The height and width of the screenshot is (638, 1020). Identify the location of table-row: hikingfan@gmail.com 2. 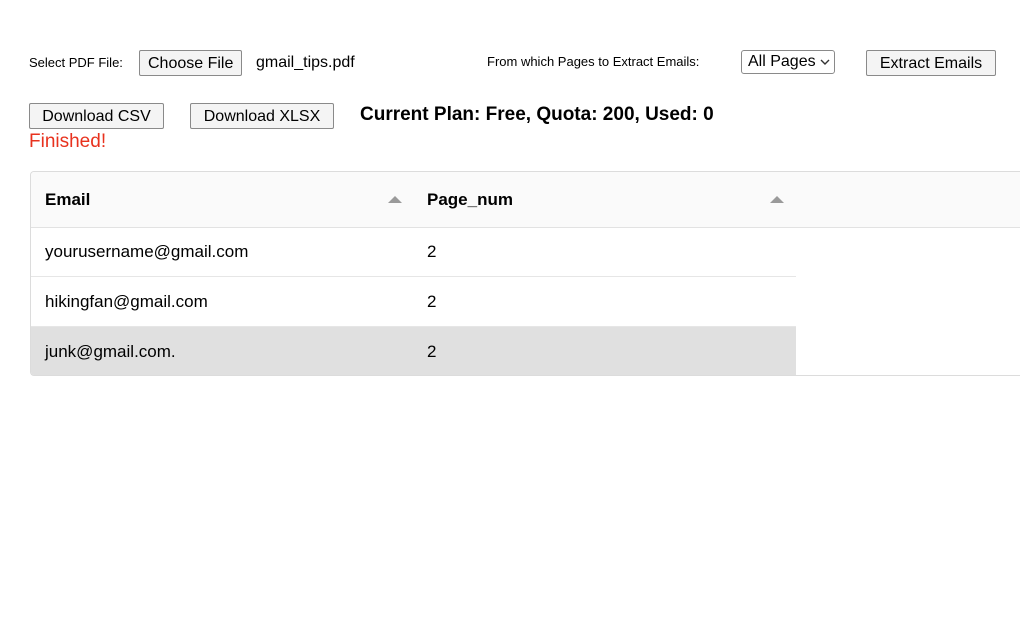
(413, 302).